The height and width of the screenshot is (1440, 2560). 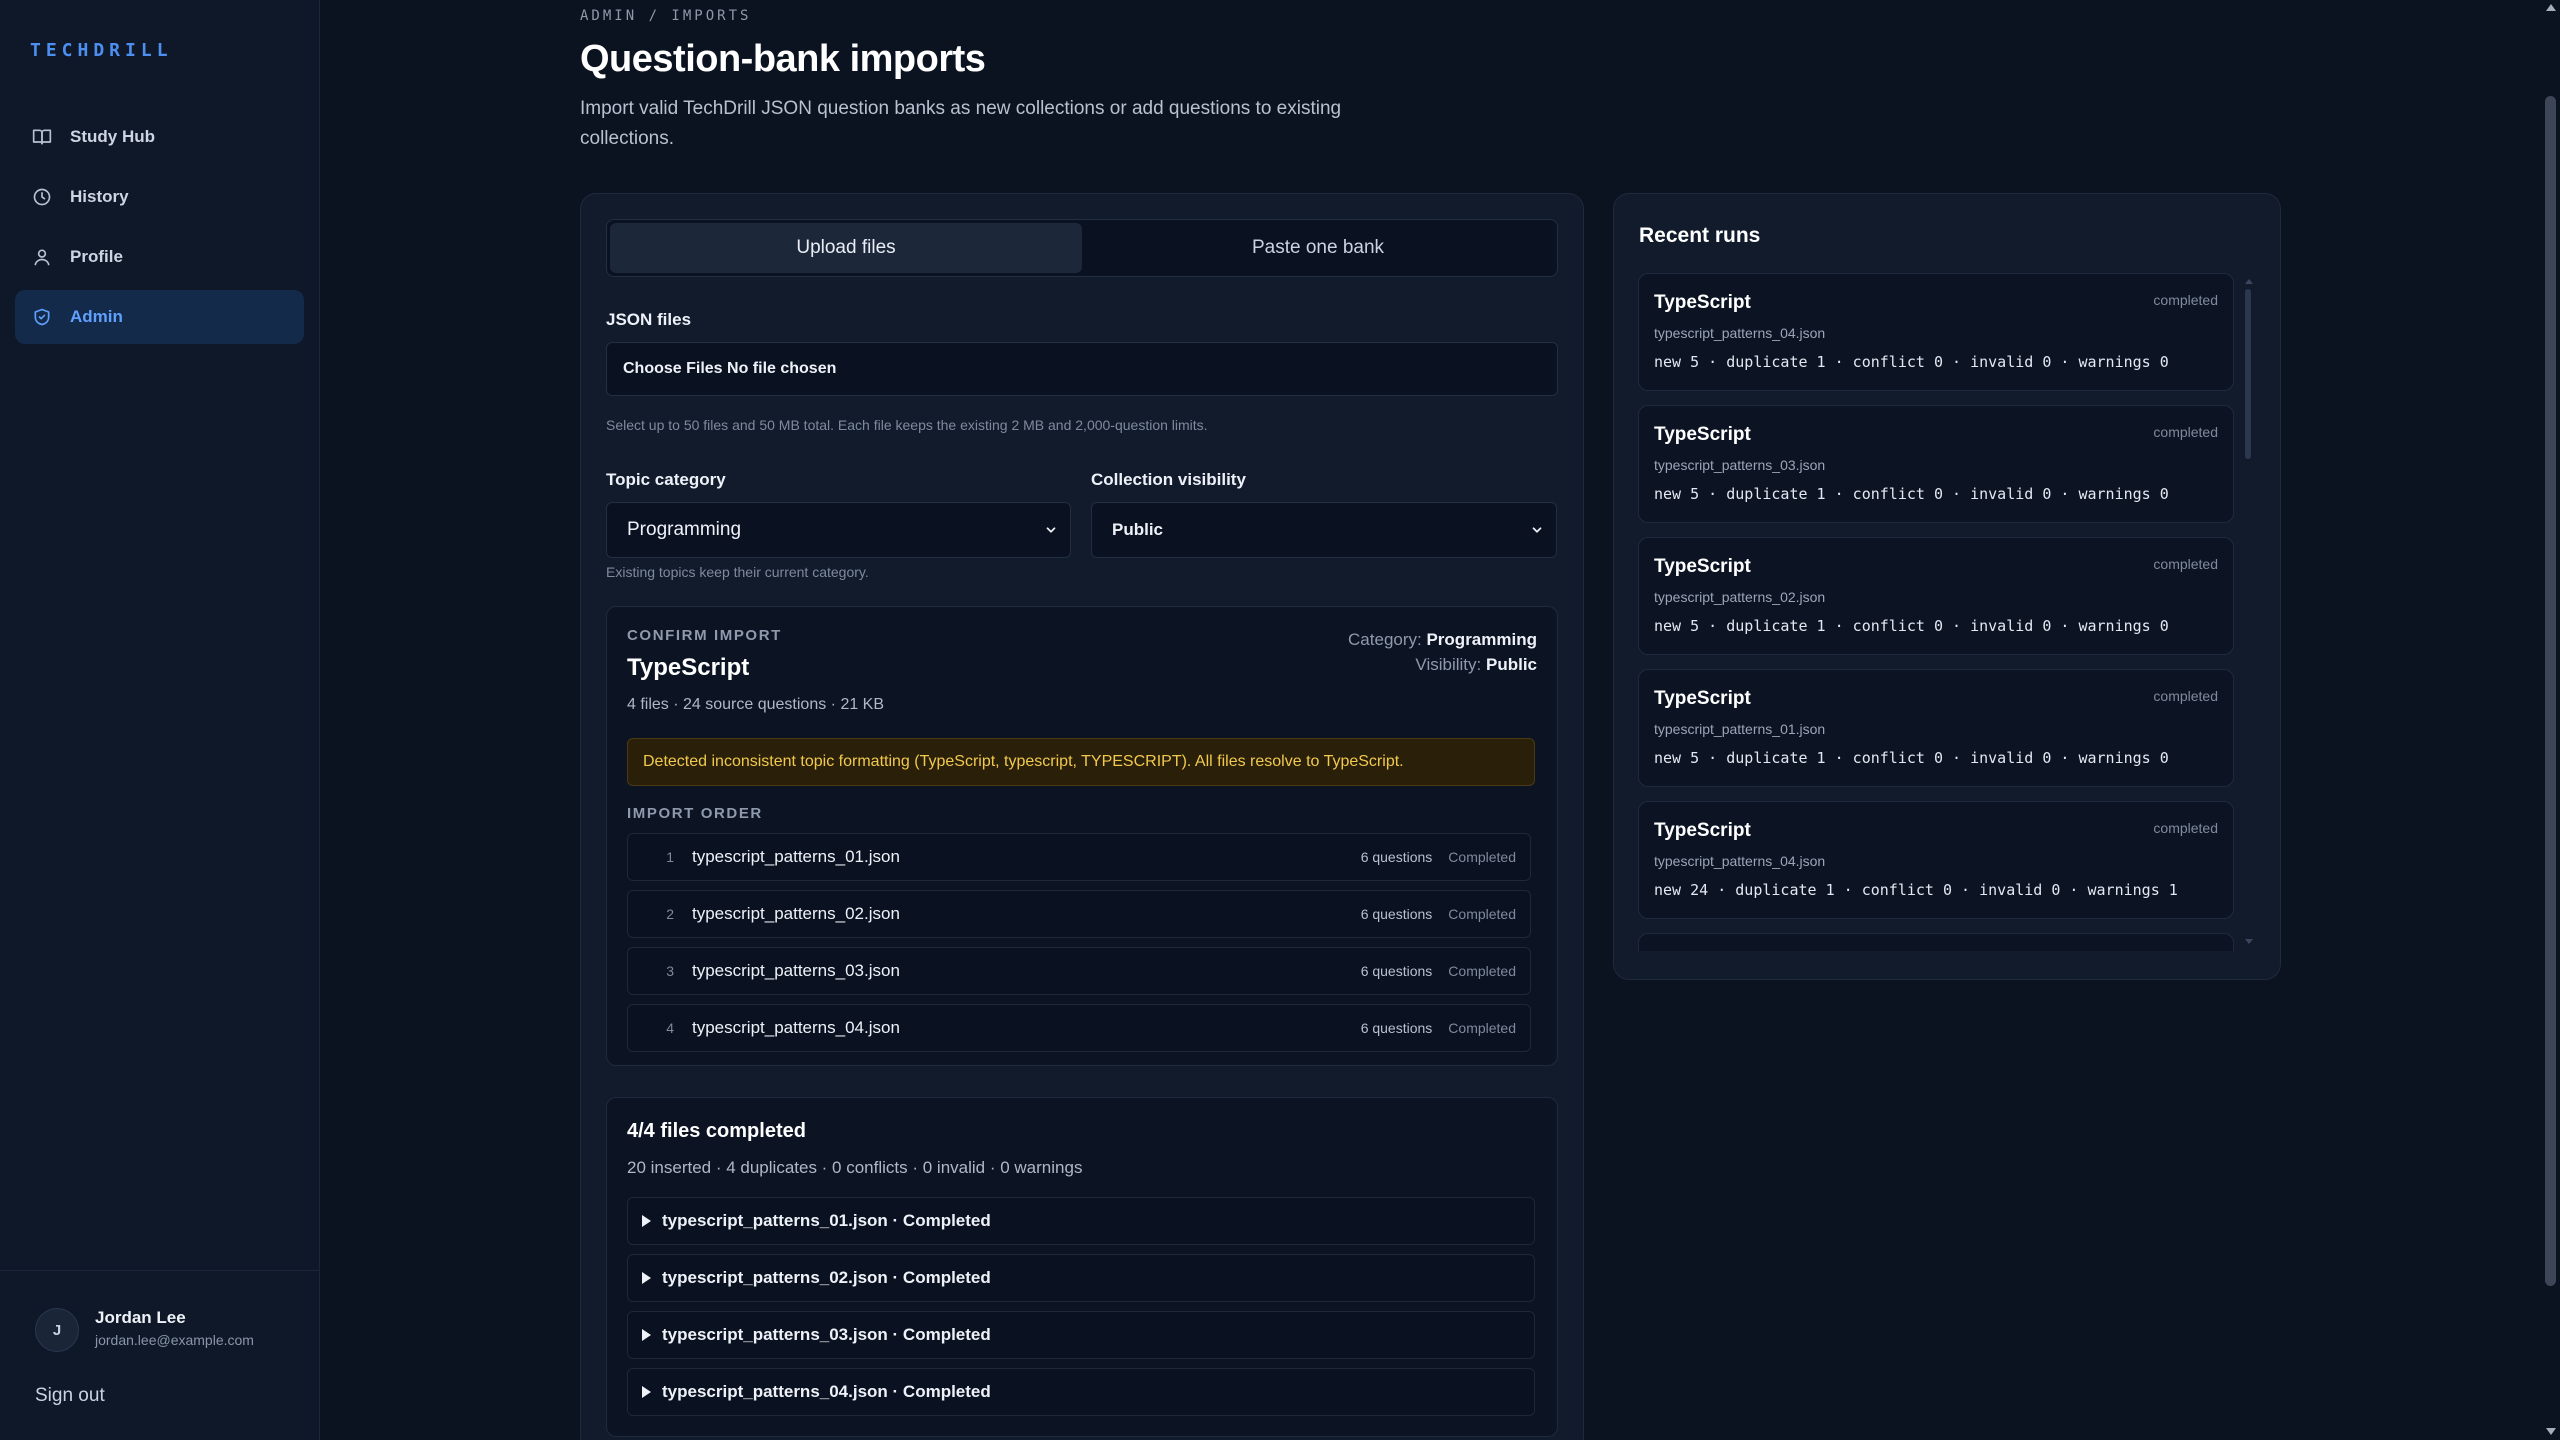 What do you see at coordinates (42, 317) in the screenshot?
I see `shield-icon` at bounding box center [42, 317].